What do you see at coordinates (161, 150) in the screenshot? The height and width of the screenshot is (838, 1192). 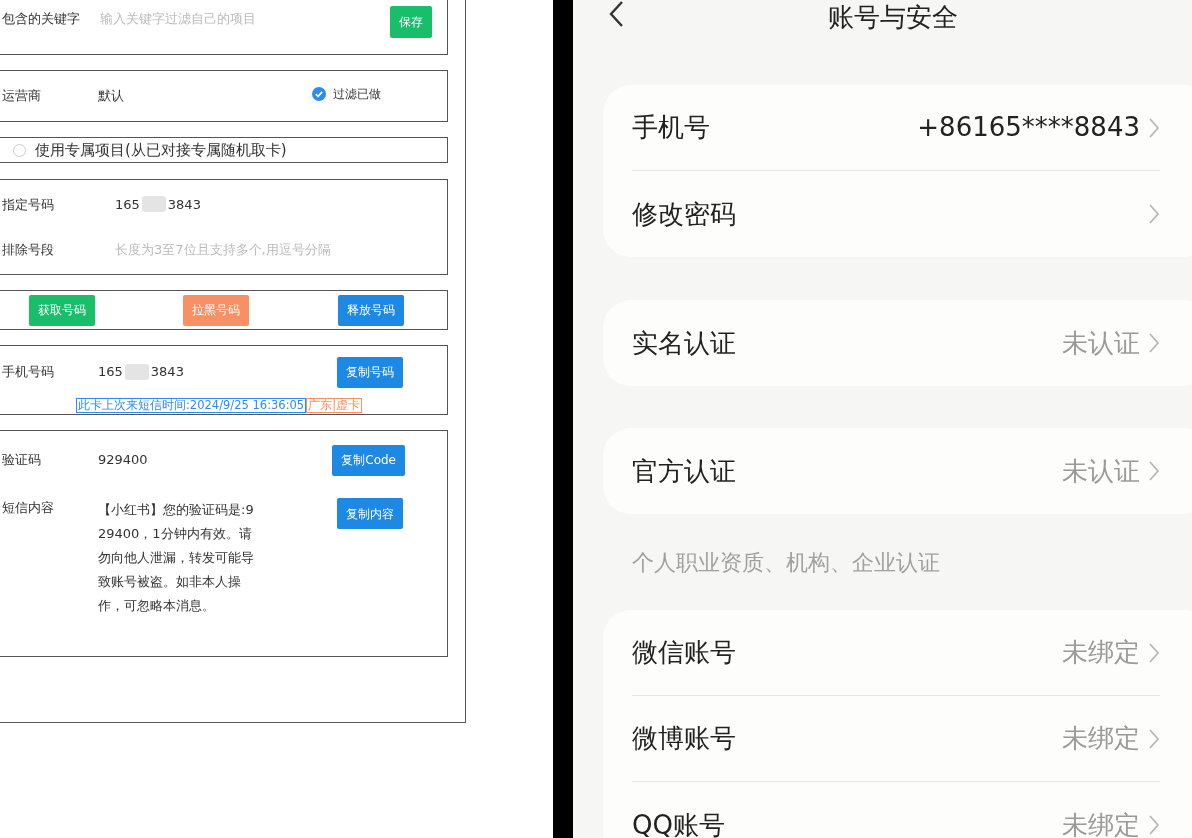 I see `exclusive-label: 使用专属项目(从已对接专属随机取卡)` at bounding box center [161, 150].